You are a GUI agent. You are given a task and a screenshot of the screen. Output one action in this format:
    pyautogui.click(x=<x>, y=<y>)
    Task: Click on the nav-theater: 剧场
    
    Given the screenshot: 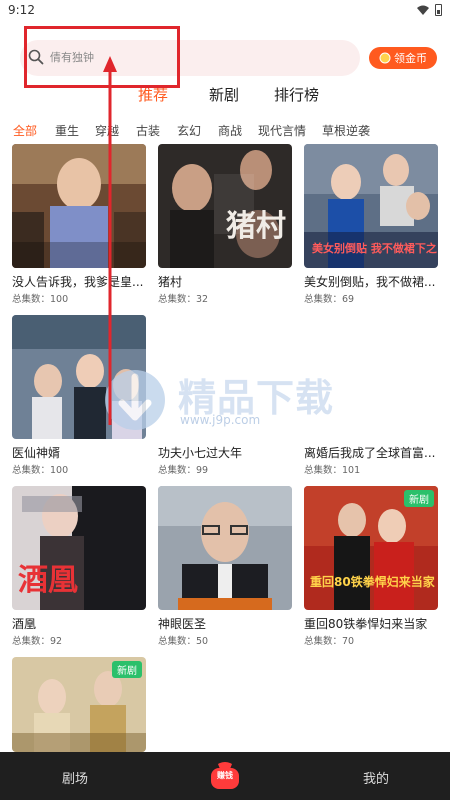 What is the action you would take?
    pyautogui.click(x=75, y=777)
    